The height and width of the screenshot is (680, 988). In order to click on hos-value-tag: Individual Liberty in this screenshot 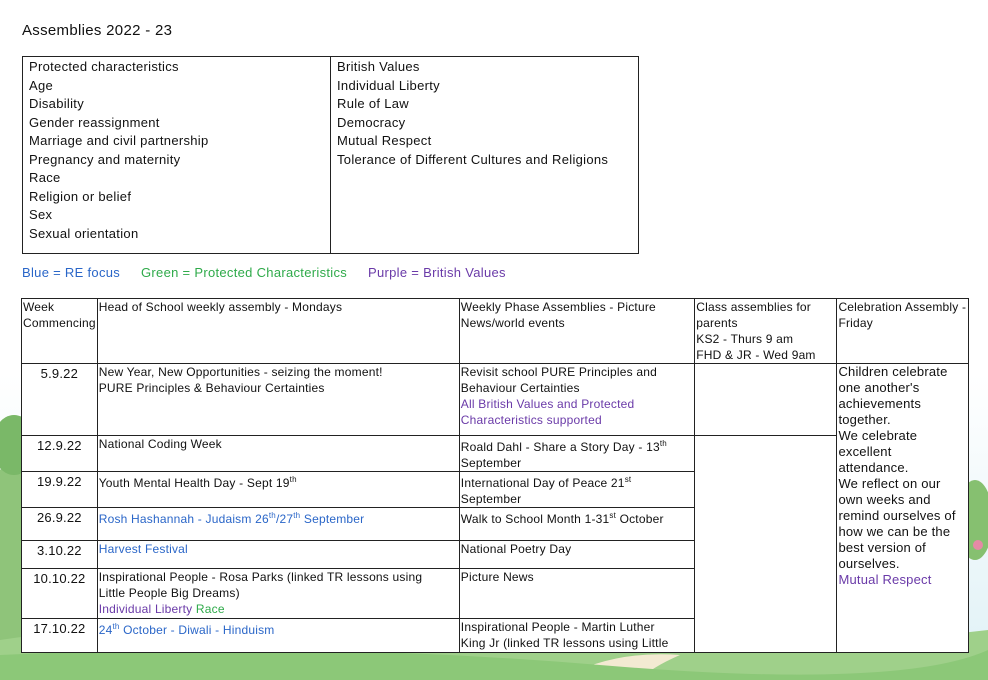, I will do `click(145, 609)`.